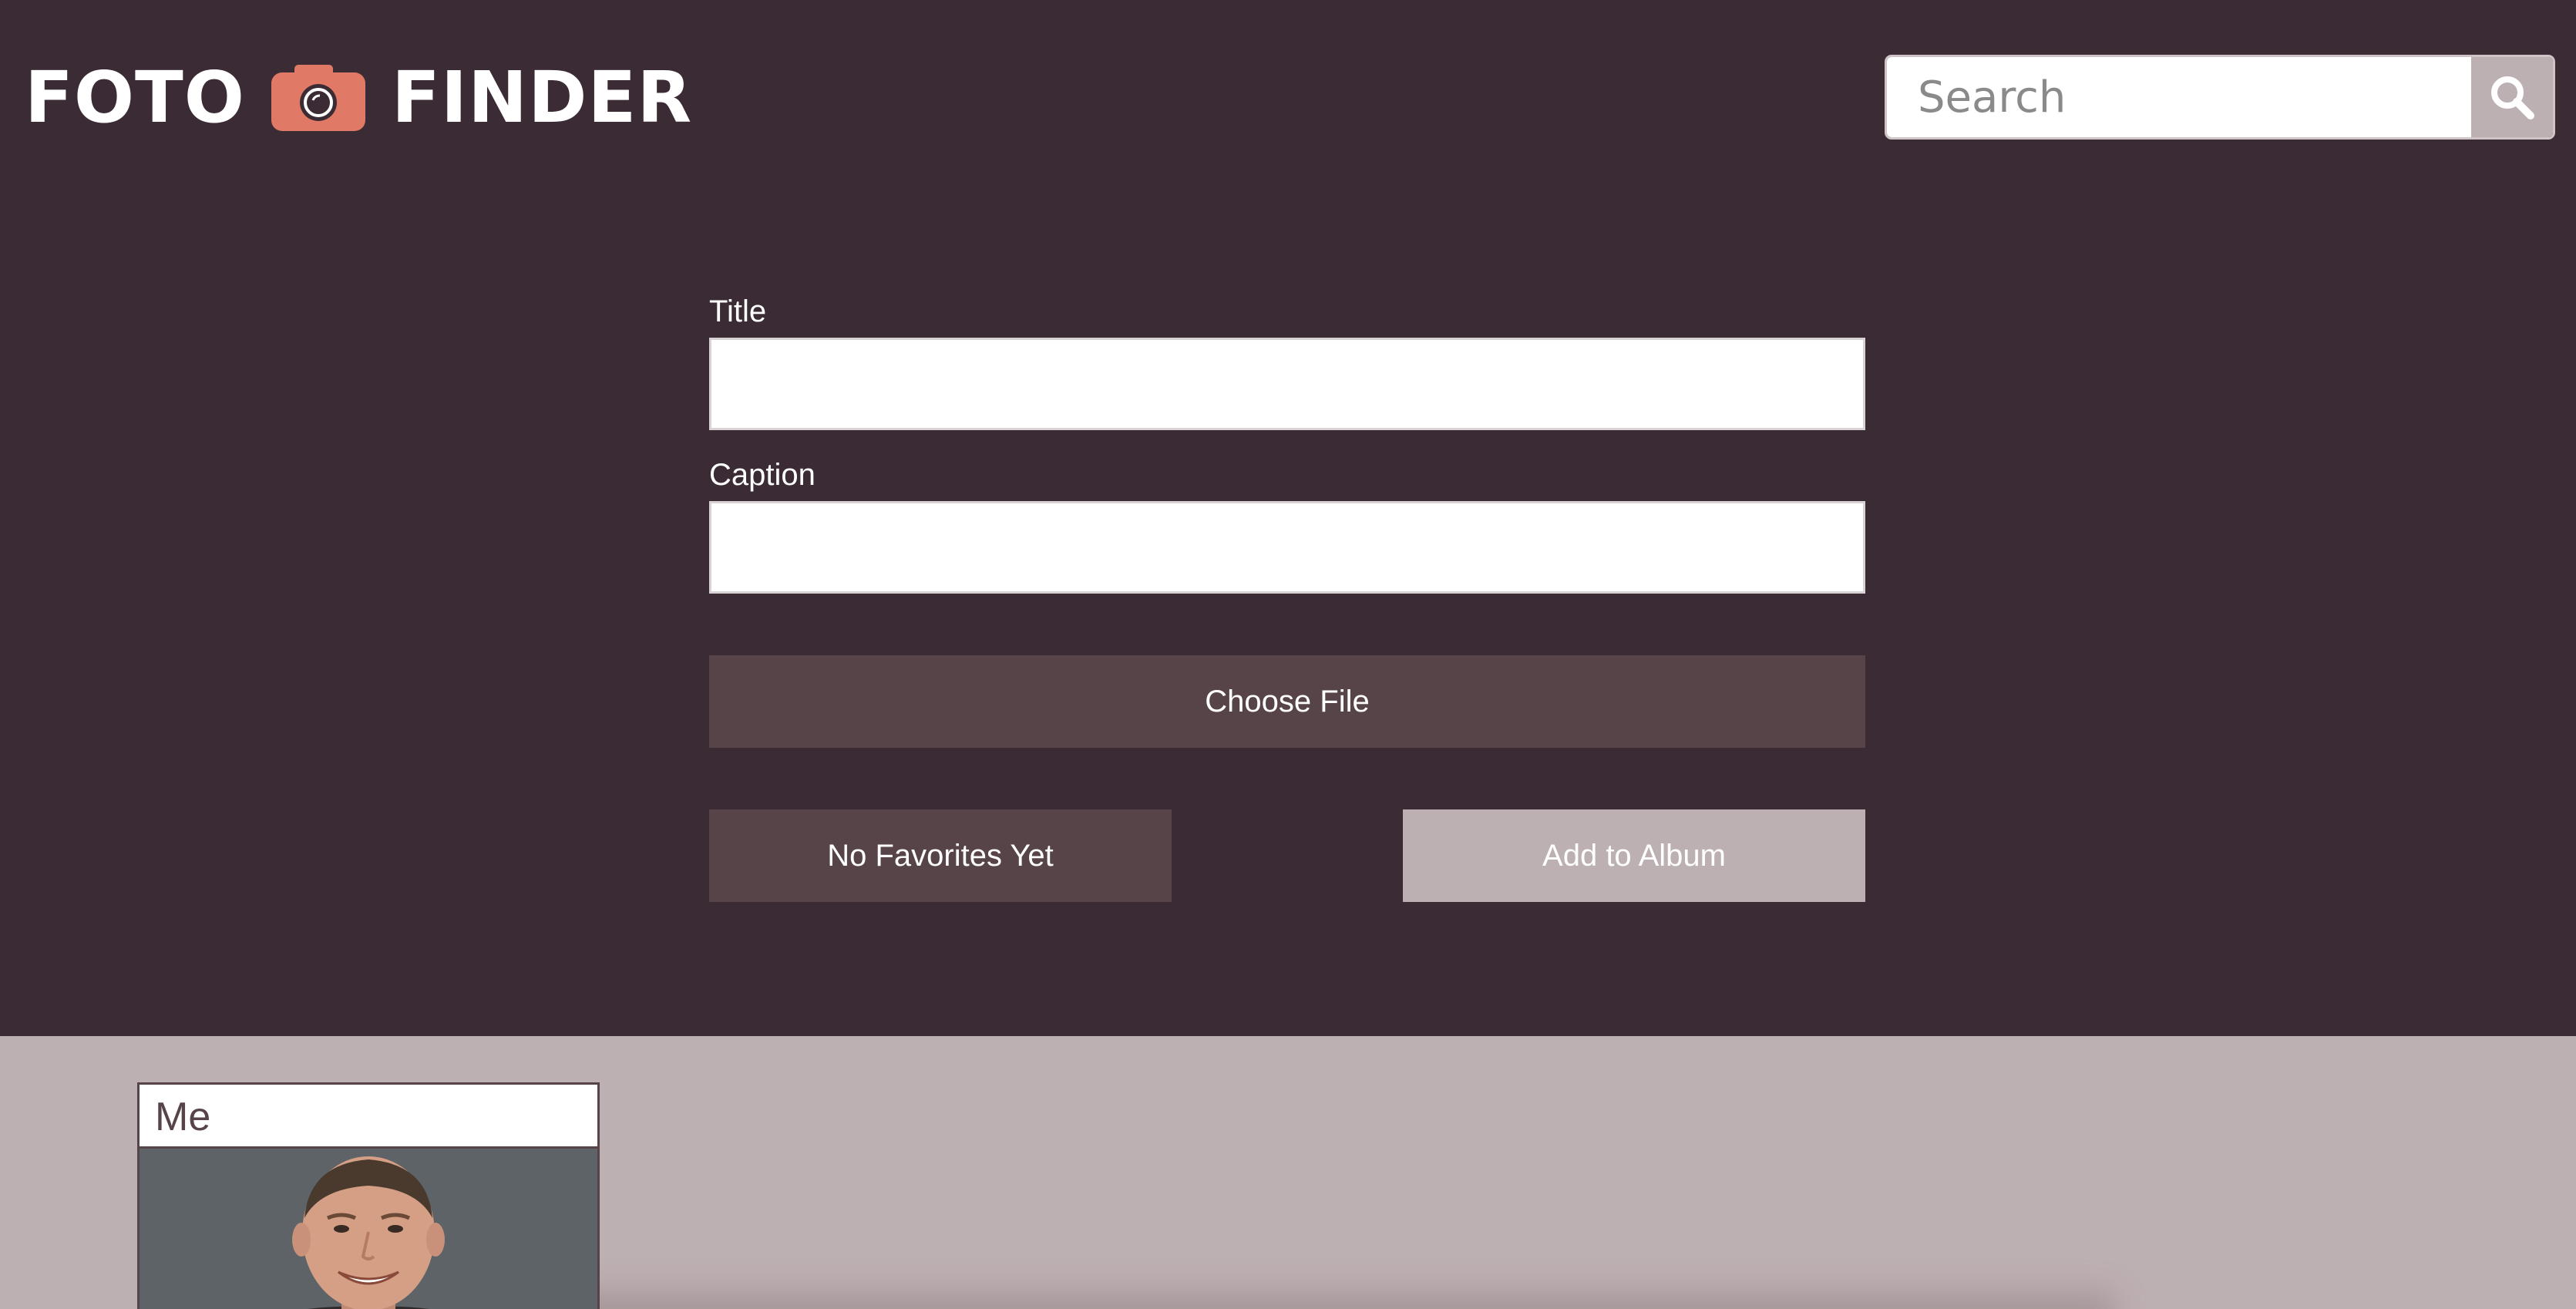 The image size is (2576, 1309). I want to click on search-input, so click(2179, 97).